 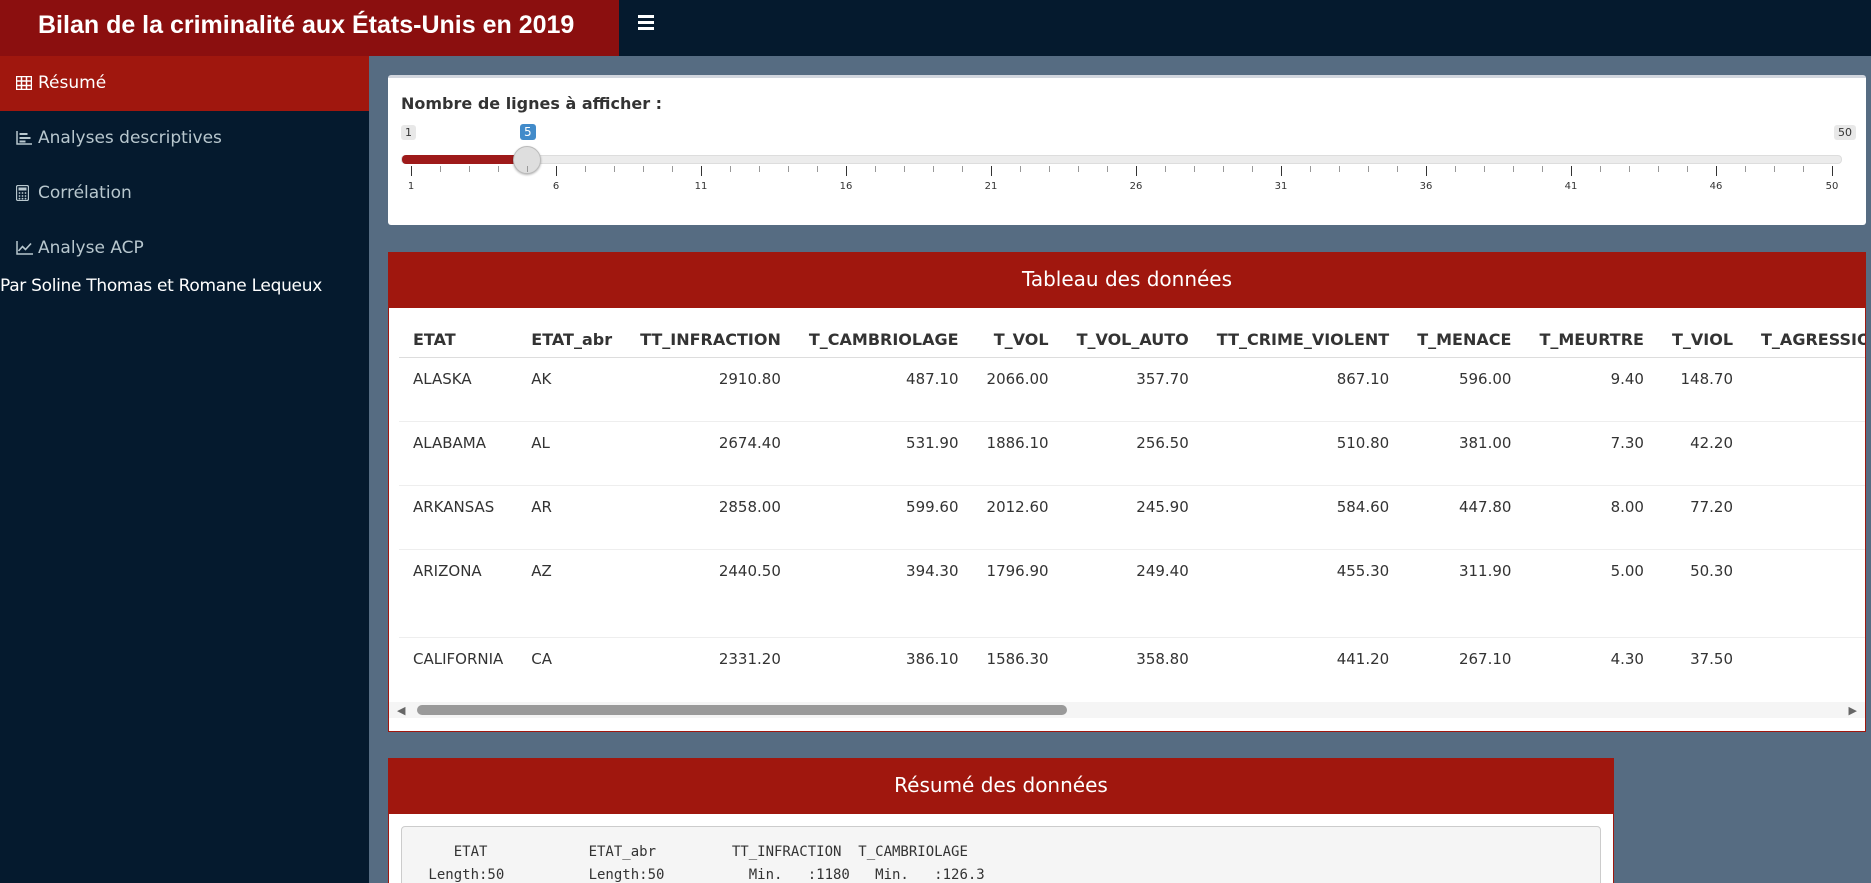 I want to click on column-header-etat-abr: ETAT_abr, so click(x=572, y=333).